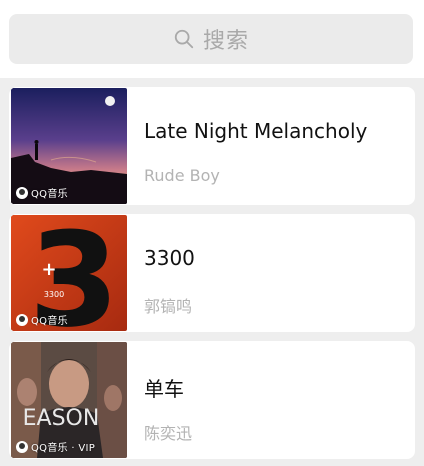 The width and height of the screenshot is (424, 466). What do you see at coordinates (184, 39) in the screenshot?
I see `search-icon` at bounding box center [184, 39].